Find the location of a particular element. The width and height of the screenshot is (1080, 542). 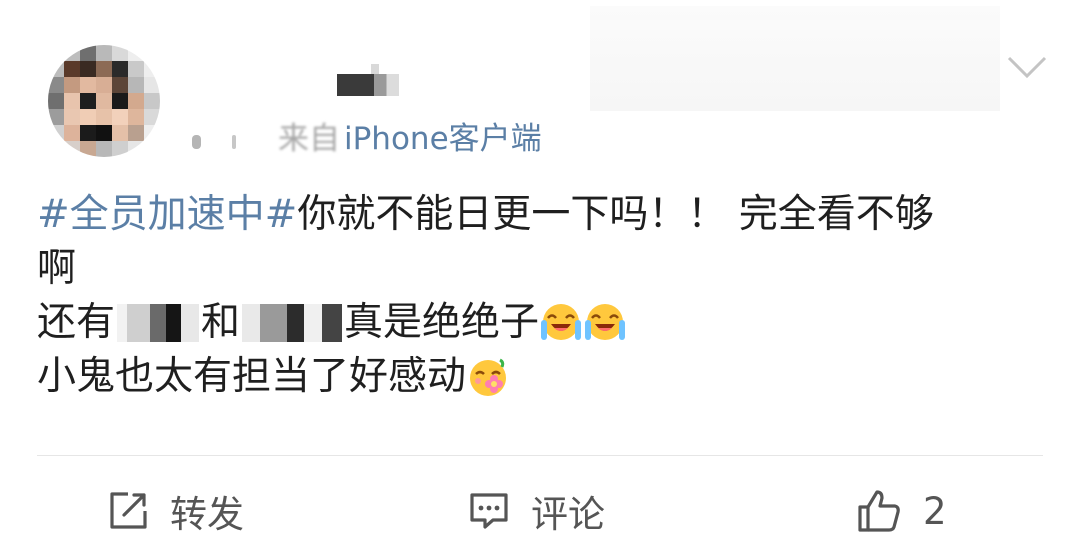

flower-happy-emoji is located at coordinates (488, 377).